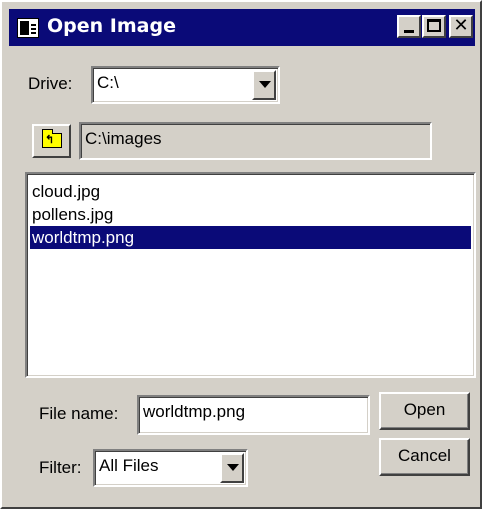  Describe the element at coordinates (108, 82) in the screenshot. I see `drive-value: C:\` at that location.